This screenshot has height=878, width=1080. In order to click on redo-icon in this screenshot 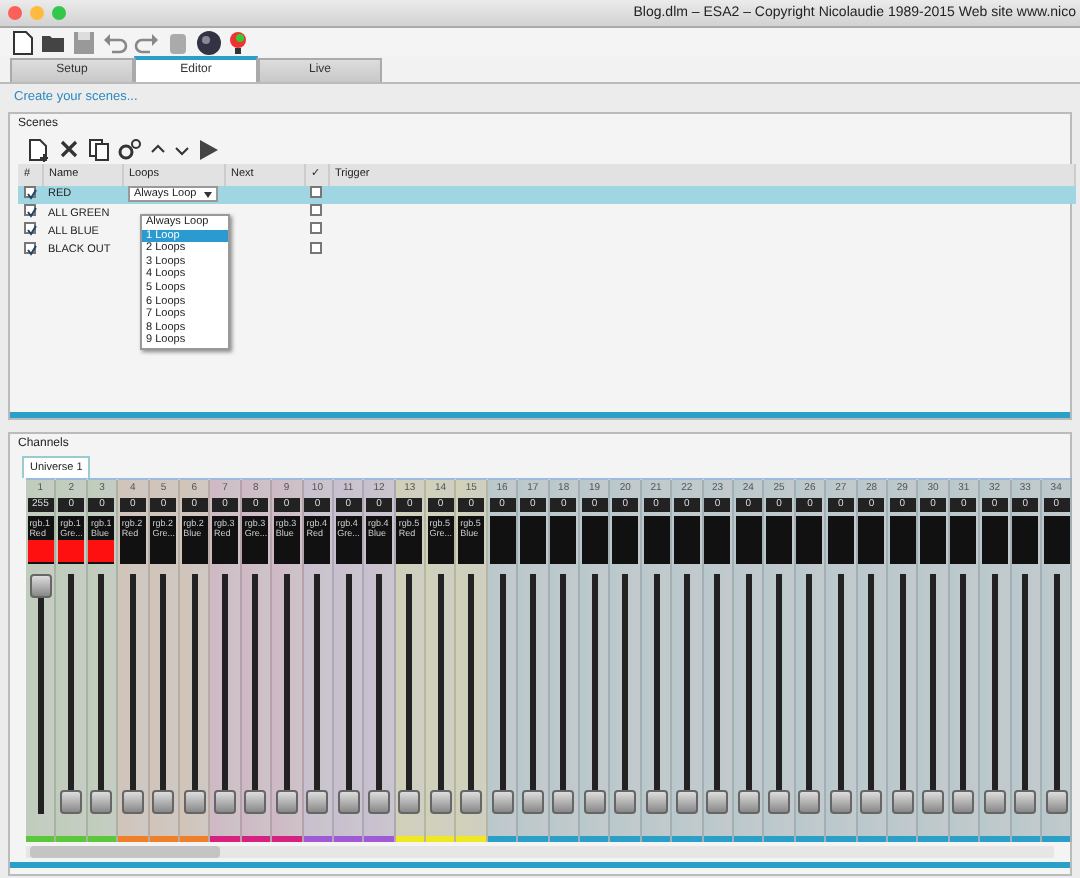, I will do `click(147, 42)`.